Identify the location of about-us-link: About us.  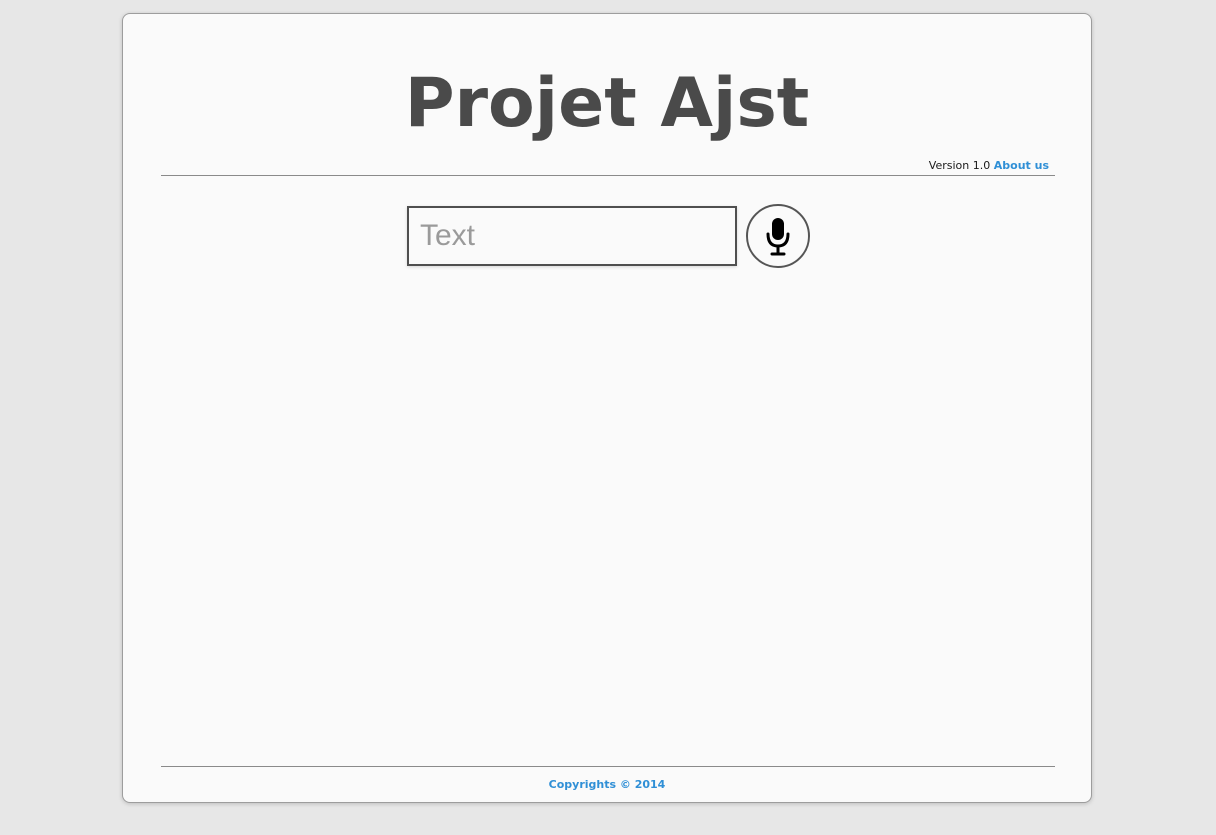
(1021, 165).